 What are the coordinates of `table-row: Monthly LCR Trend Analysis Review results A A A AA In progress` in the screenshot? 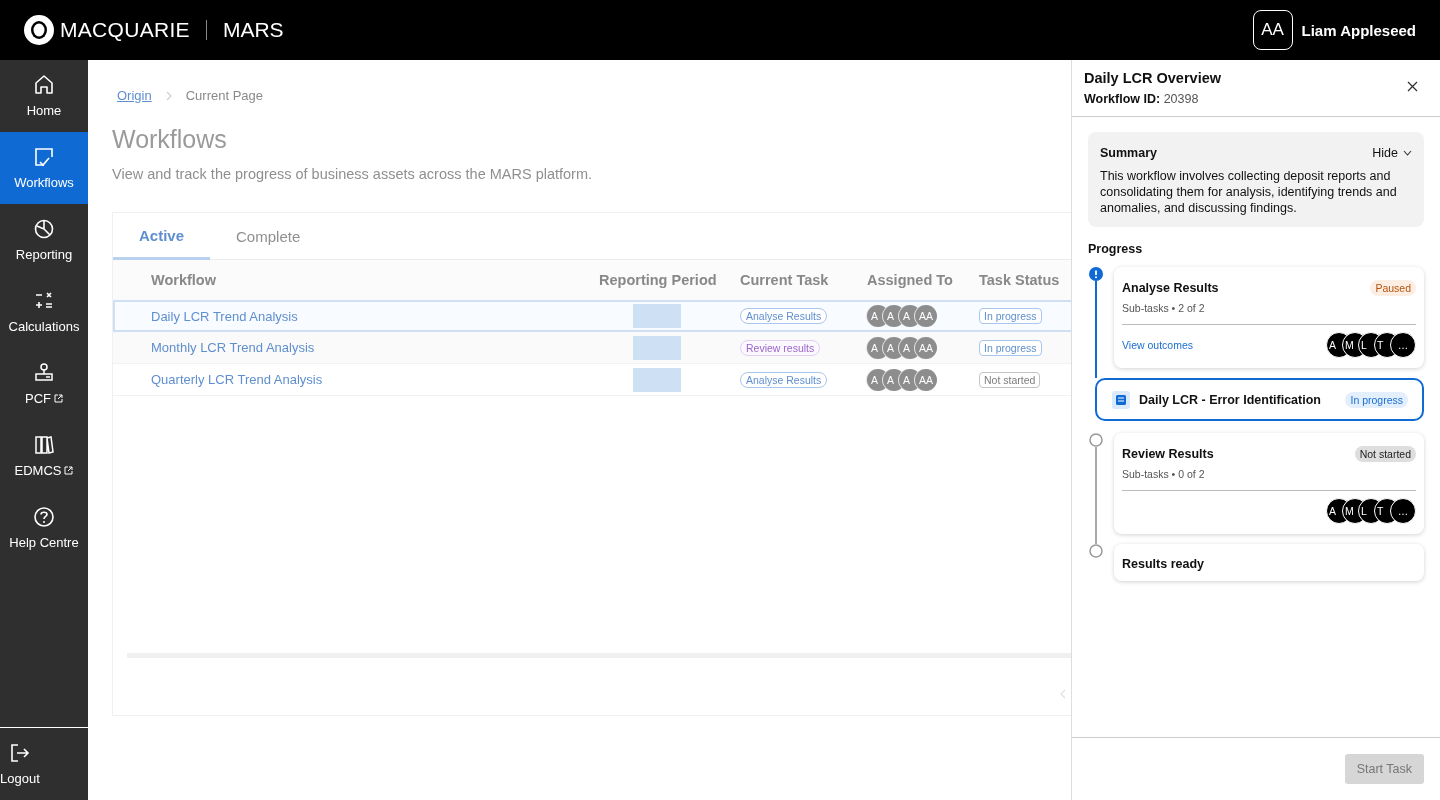 It's located at (592, 348).